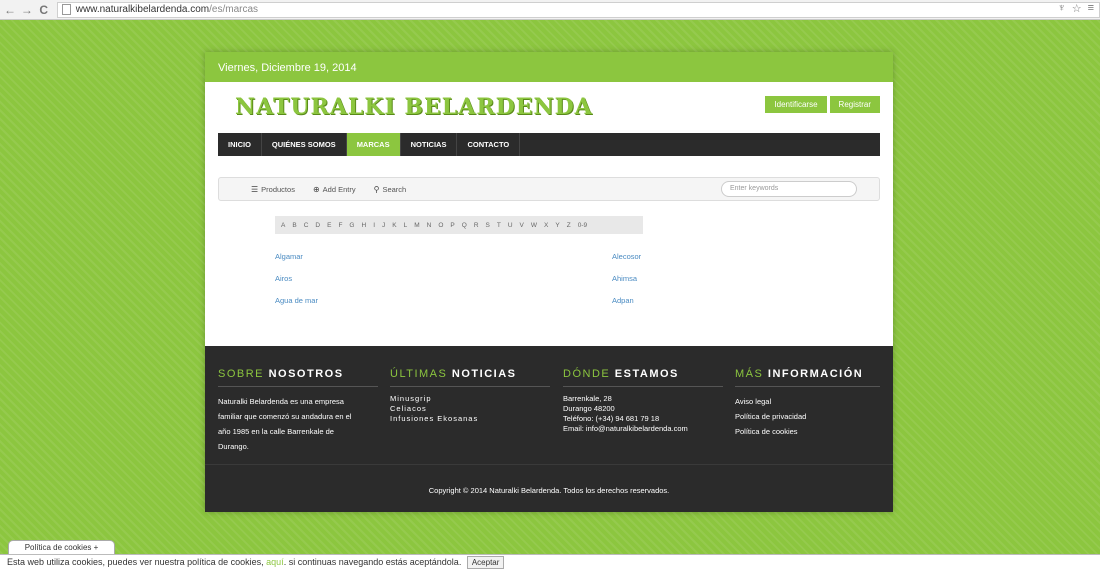  I want to click on phone-line: Teléfono: (+34) 94 681 79 18, so click(611, 418).